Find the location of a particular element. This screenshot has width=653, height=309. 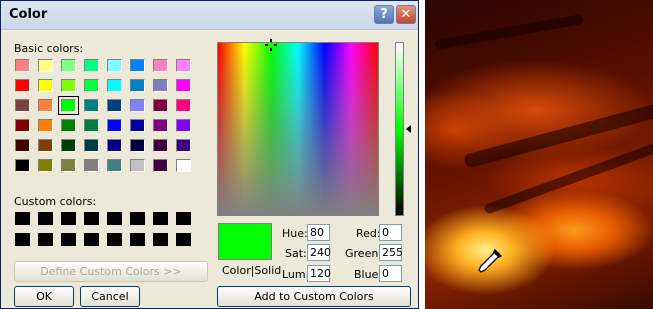

luminance-arrow-icon is located at coordinates (408, 129).